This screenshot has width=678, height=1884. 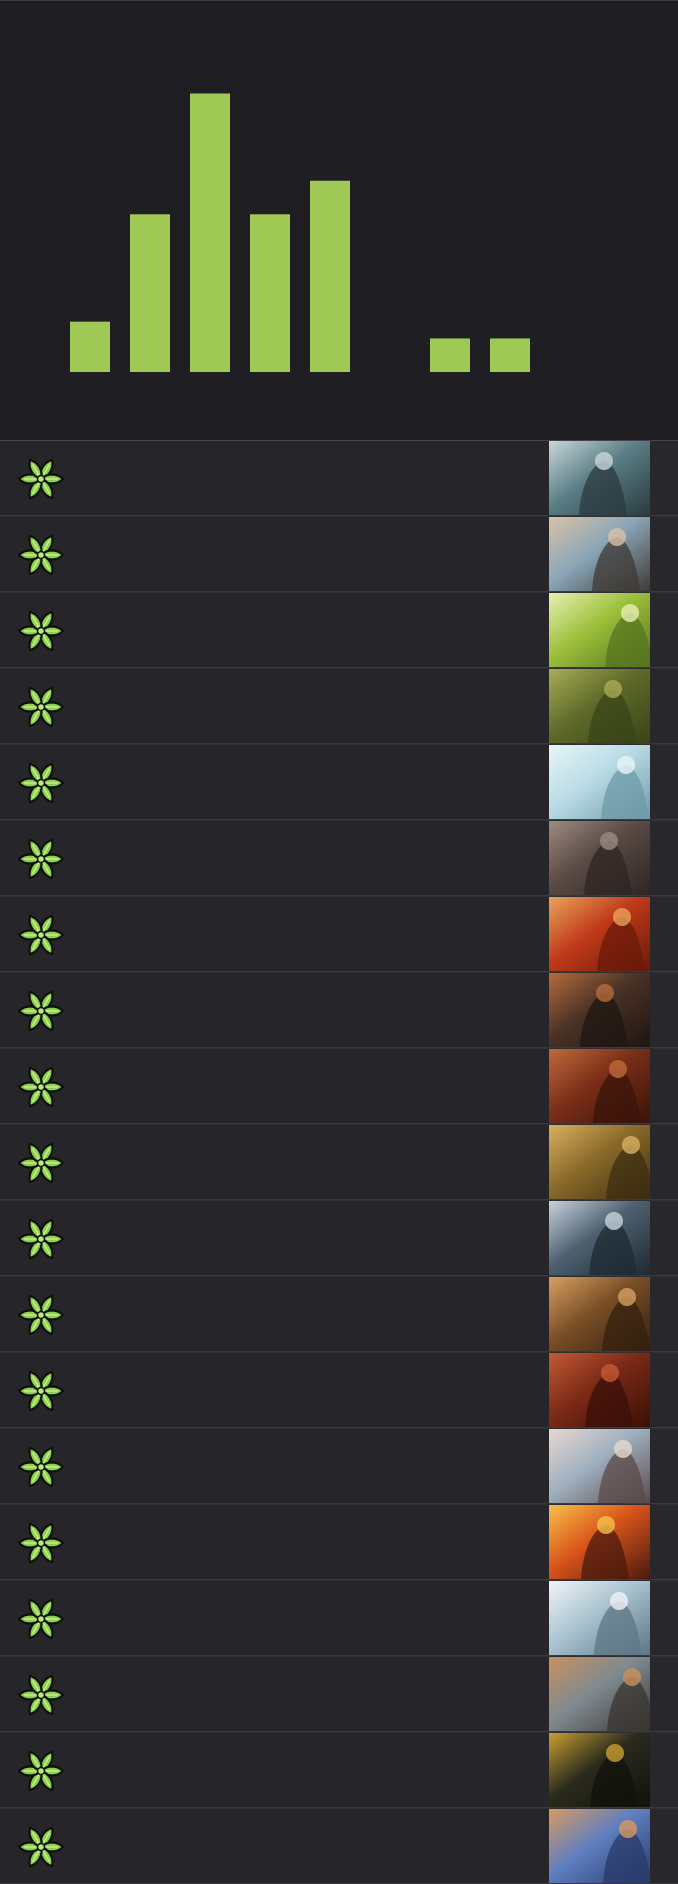 What do you see at coordinates (599, 1314) in the screenshot?
I see `bear-fight-art` at bounding box center [599, 1314].